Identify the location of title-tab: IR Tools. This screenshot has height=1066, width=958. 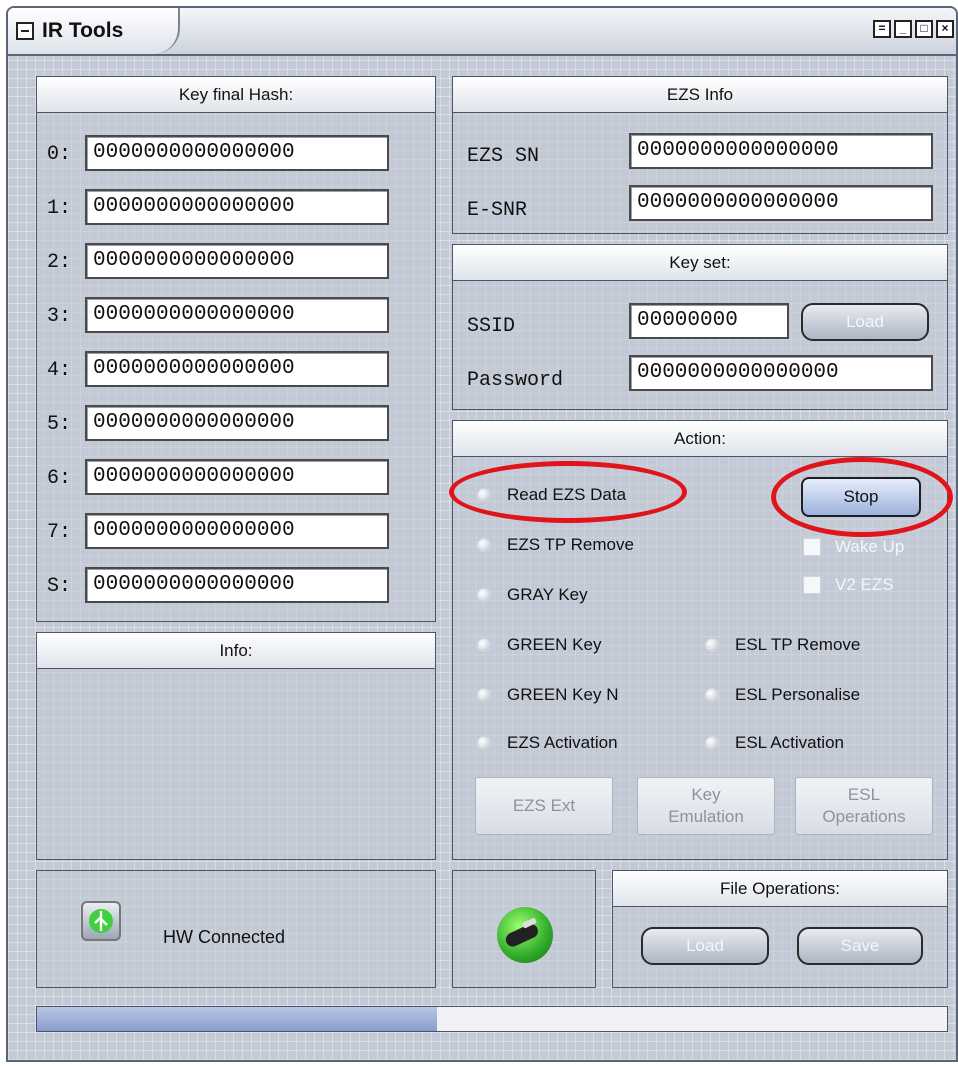
(94, 31).